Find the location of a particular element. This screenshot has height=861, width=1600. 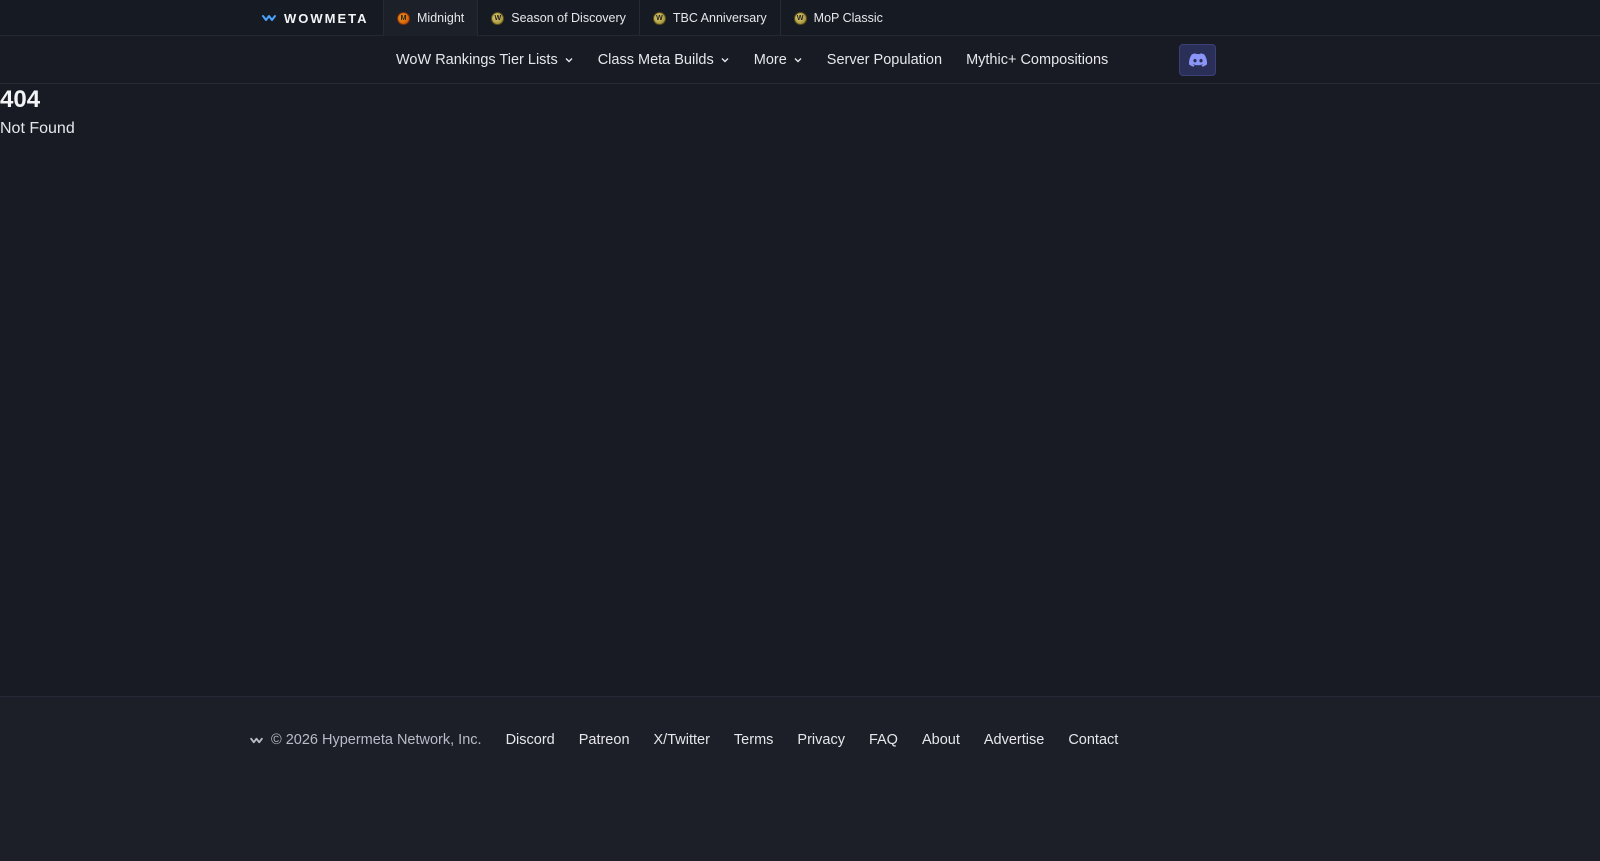

footer-link-faq: FAQ is located at coordinates (883, 740).